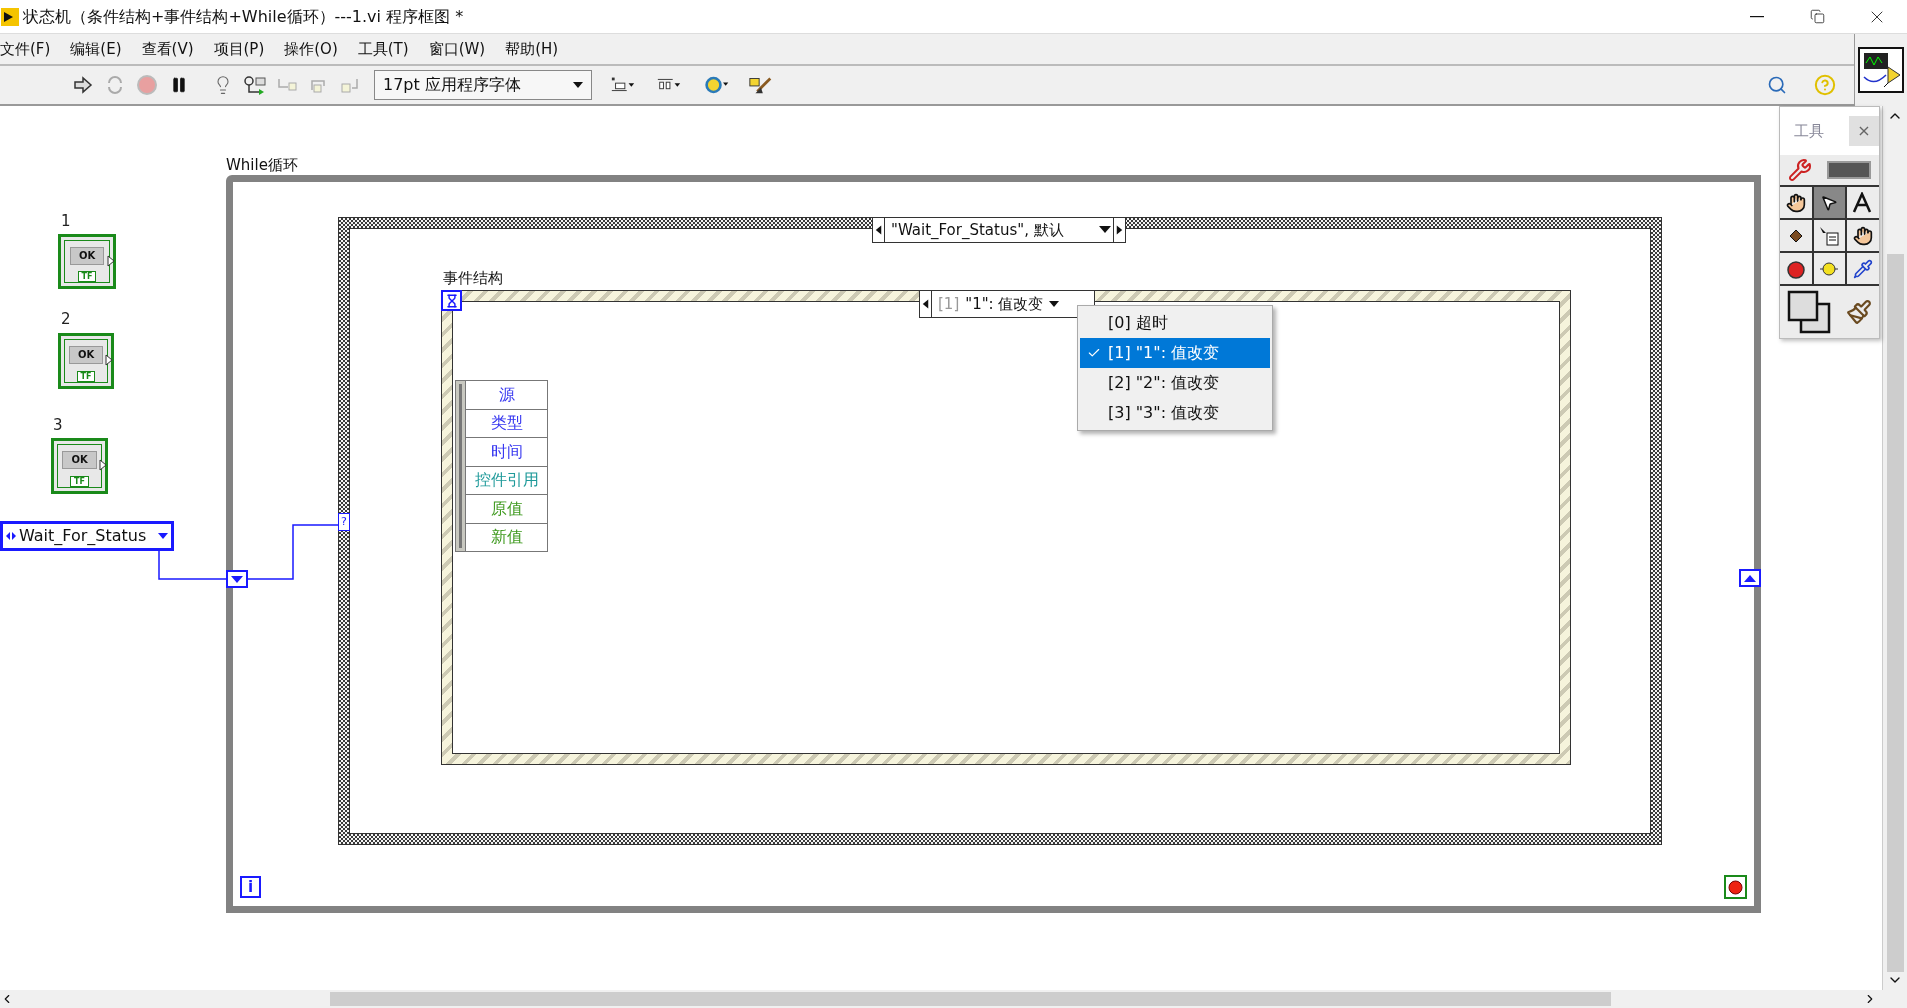  I want to click on data-node-item: 时间, so click(506, 452).